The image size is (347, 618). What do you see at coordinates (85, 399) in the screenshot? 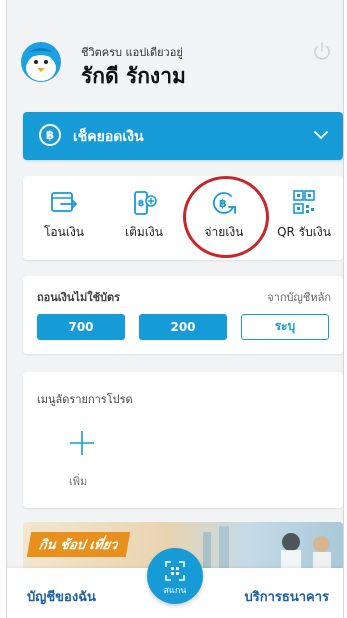
I see `favorites-title: เมนูลัดรายการโปรด` at bounding box center [85, 399].